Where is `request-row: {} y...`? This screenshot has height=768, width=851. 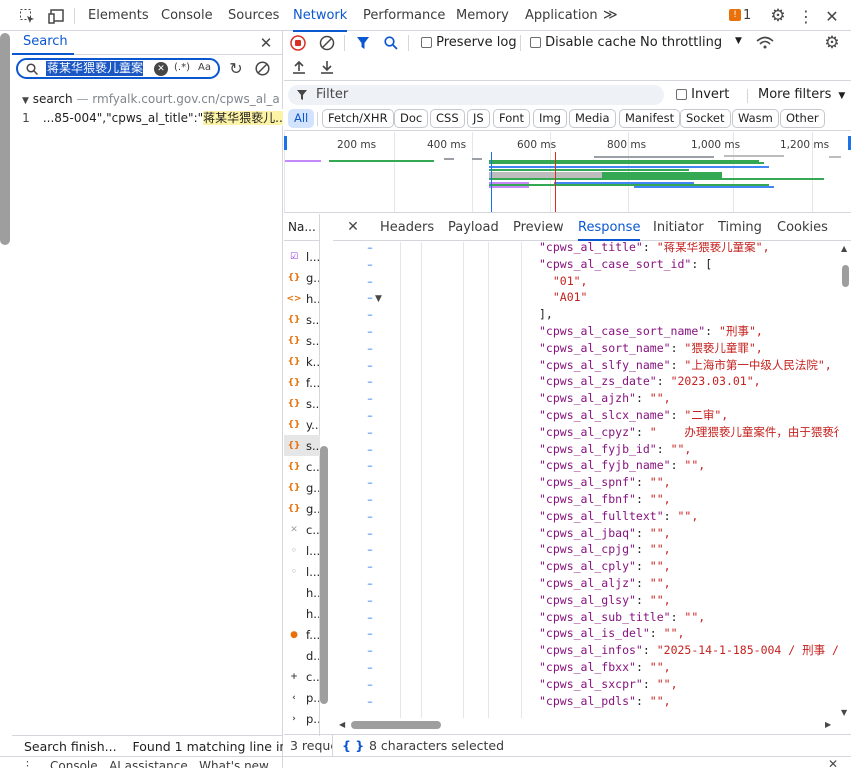
request-row: {} y... is located at coordinates (302, 424).